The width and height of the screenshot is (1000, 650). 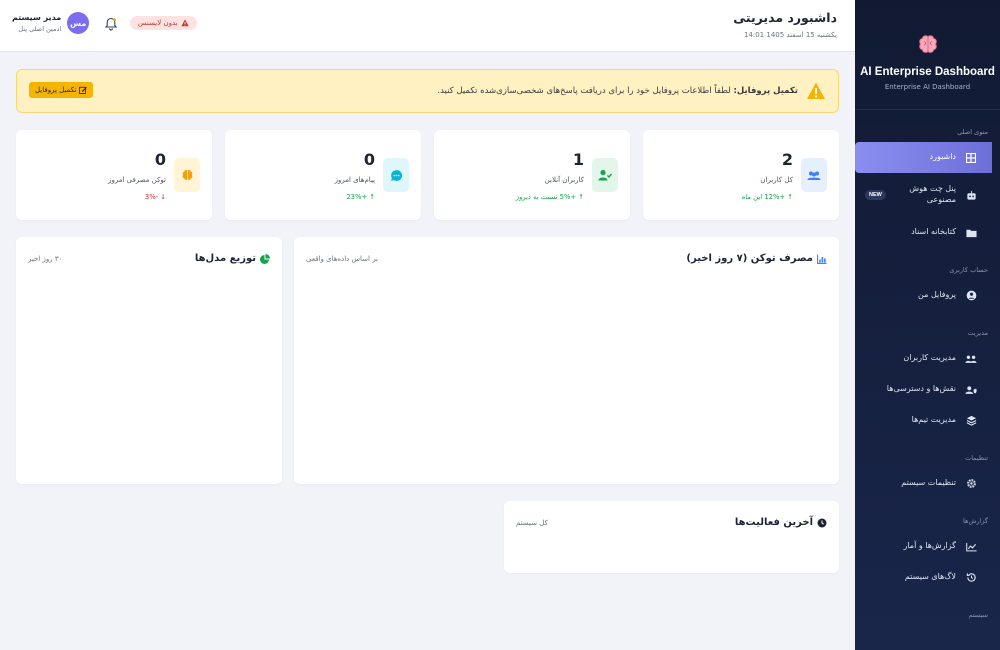 I want to click on folder-icon, so click(x=971, y=233).